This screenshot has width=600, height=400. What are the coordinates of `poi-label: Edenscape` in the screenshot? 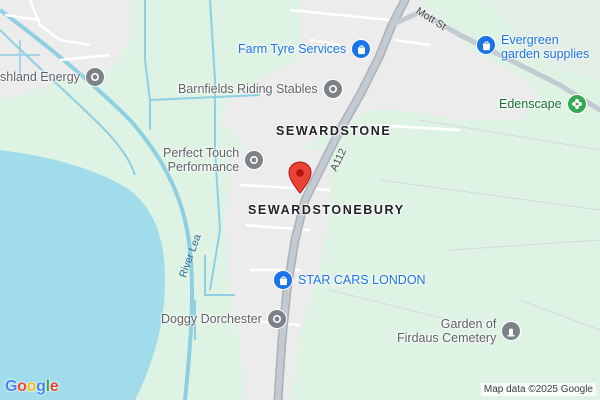 It's located at (530, 104).